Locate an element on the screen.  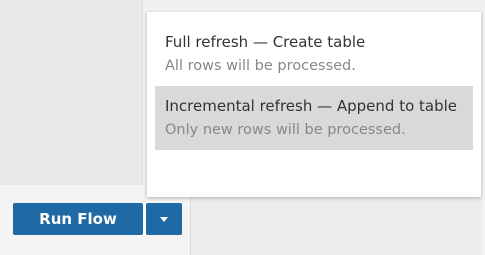
option-description: Only new rows will be processed. is located at coordinates (285, 130).